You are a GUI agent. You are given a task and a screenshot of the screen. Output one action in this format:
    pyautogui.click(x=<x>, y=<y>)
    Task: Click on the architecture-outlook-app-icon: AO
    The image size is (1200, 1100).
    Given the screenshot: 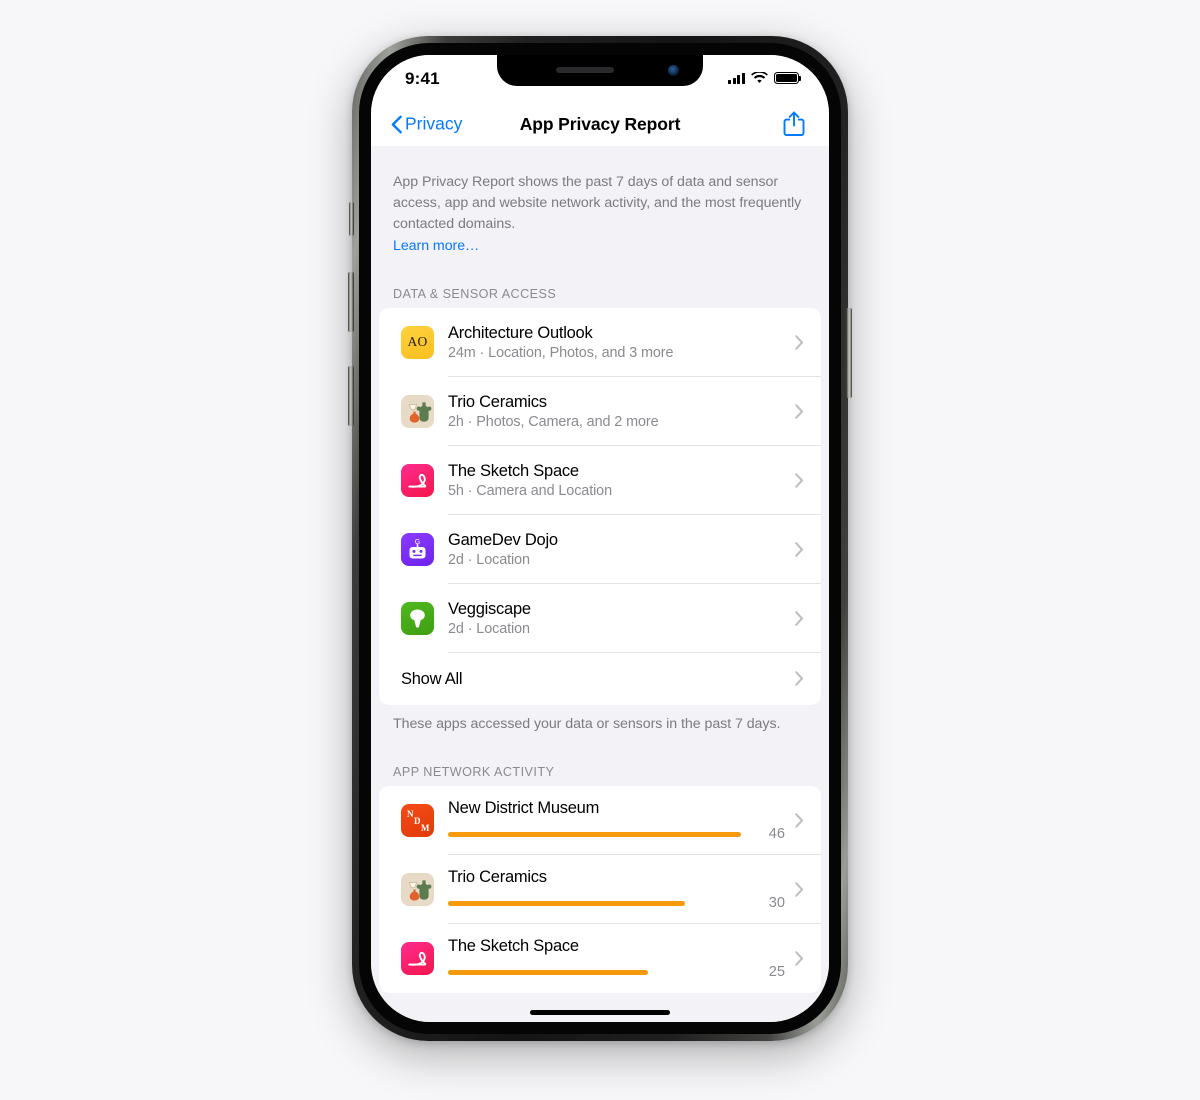 What is the action you would take?
    pyautogui.click(x=417, y=342)
    